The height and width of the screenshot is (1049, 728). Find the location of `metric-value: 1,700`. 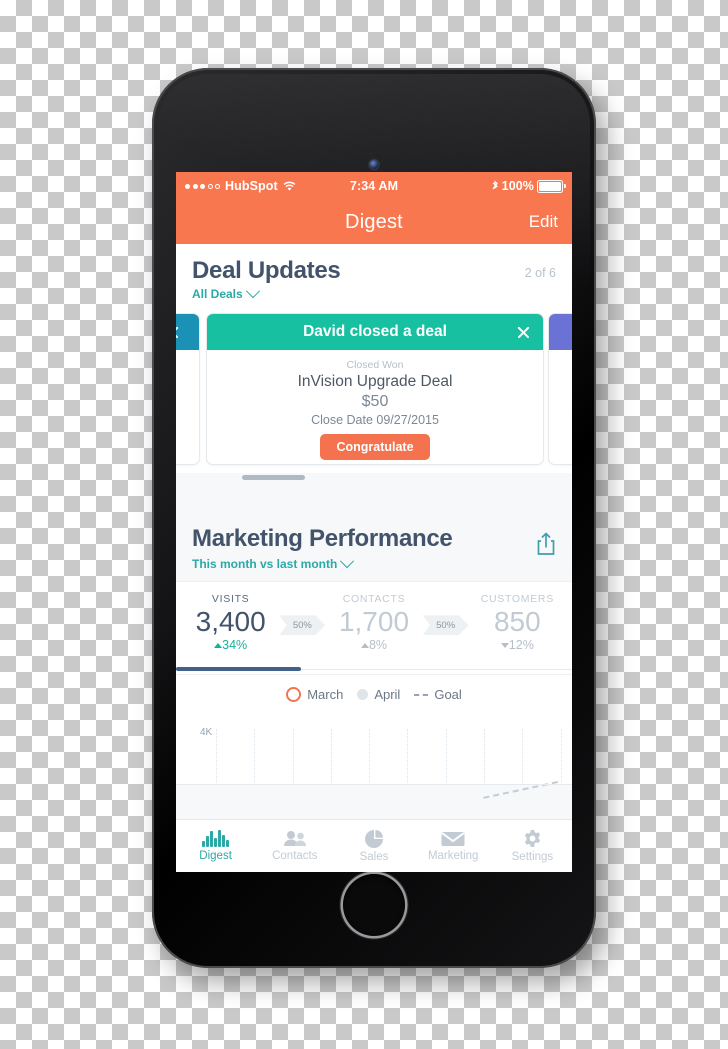

metric-value: 1,700 is located at coordinates (374, 622).